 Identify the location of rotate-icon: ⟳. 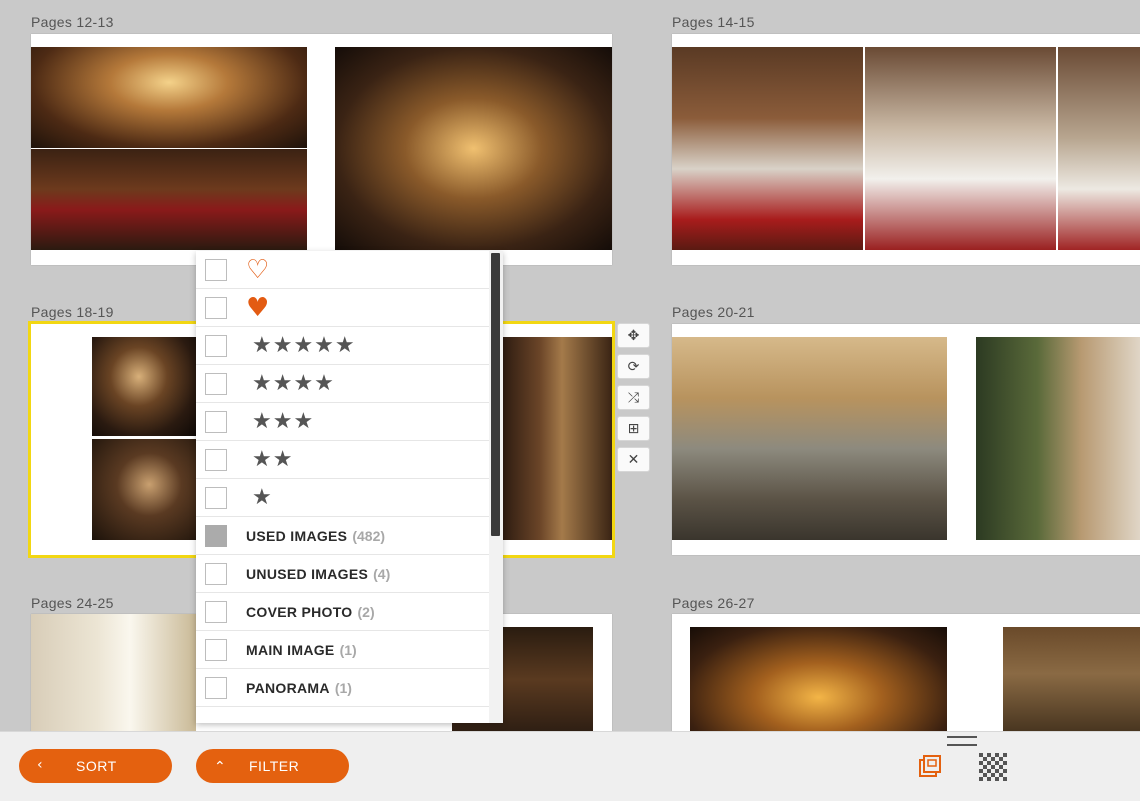
(633, 366).